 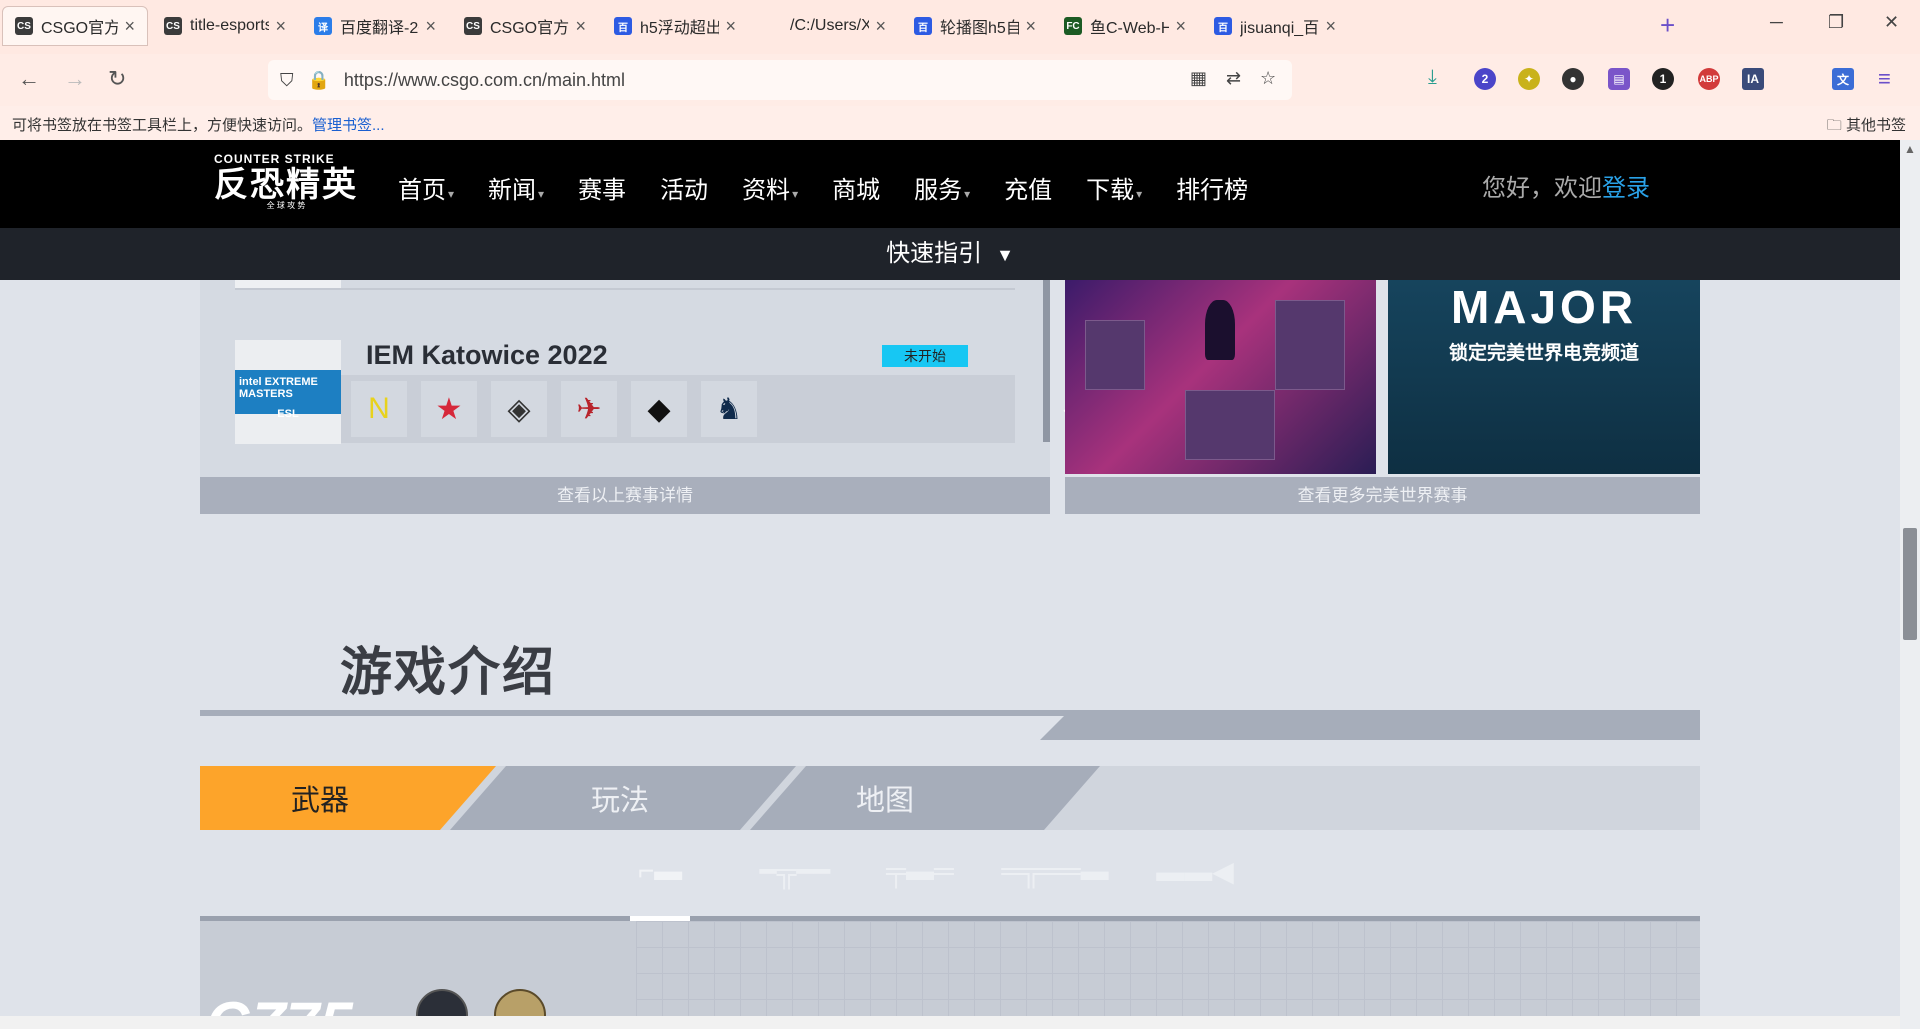 I want to click on nav-item: 首页 ▾, so click(x=426, y=187).